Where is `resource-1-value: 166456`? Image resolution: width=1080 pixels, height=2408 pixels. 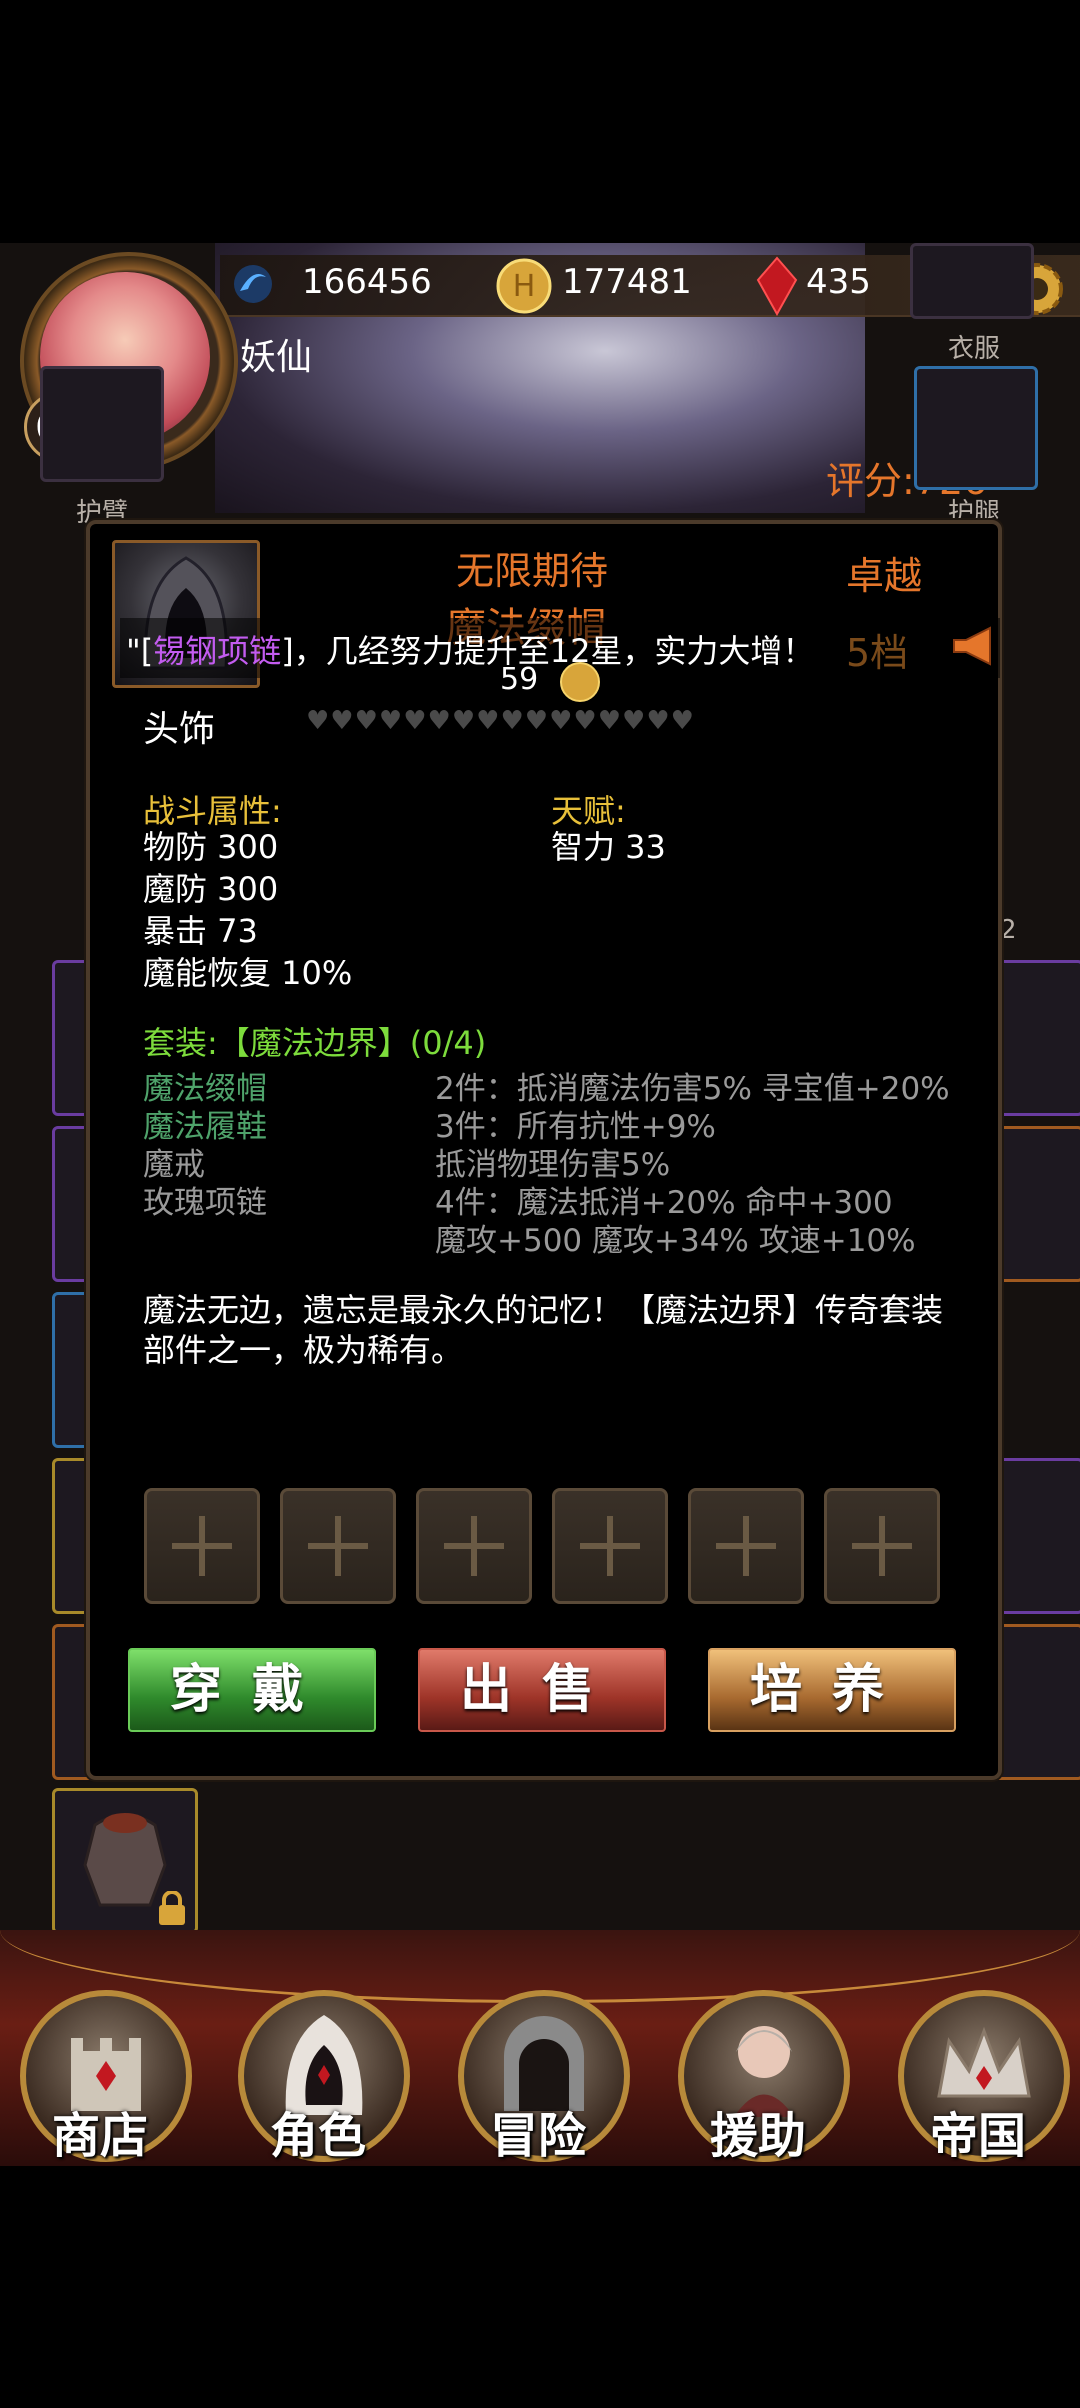
resource-1-value: 166456 is located at coordinates (367, 282).